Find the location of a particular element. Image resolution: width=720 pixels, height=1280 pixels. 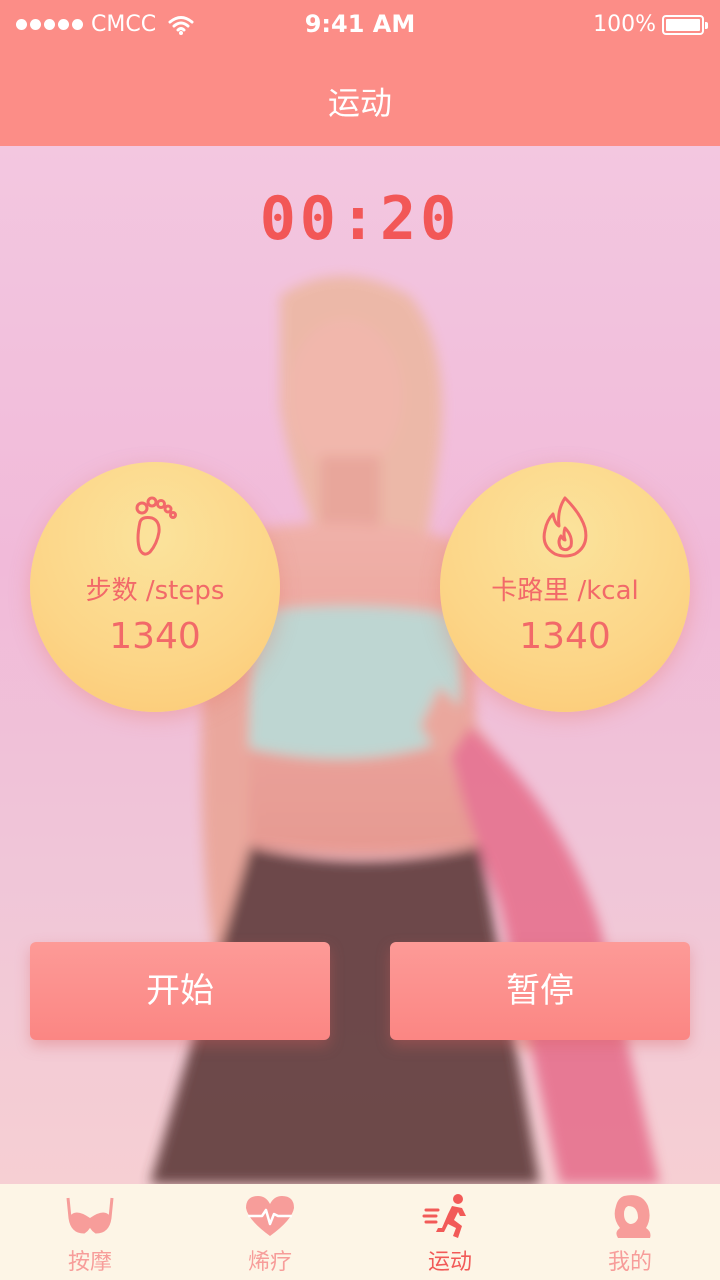

calories-card: 卡路里 /kcal 1340 is located at coordinates (565, 587).